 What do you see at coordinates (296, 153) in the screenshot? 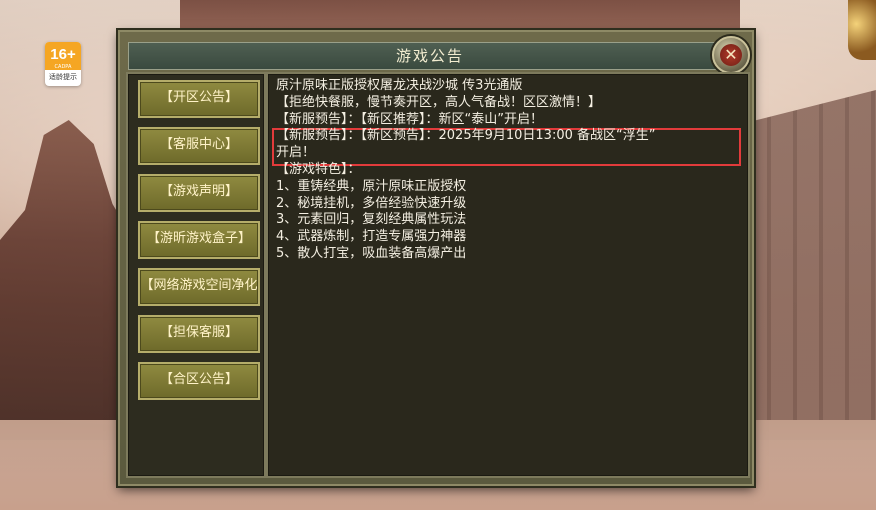
I see `content-line: 开启！` at bounding box center [296, 153].